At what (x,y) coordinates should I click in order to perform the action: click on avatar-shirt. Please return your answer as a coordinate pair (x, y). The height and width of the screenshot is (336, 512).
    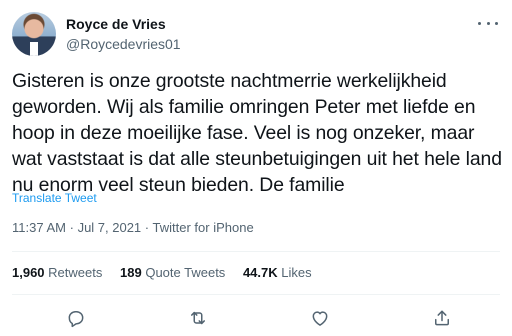
    Looking at the image, I should click on (34, 49).